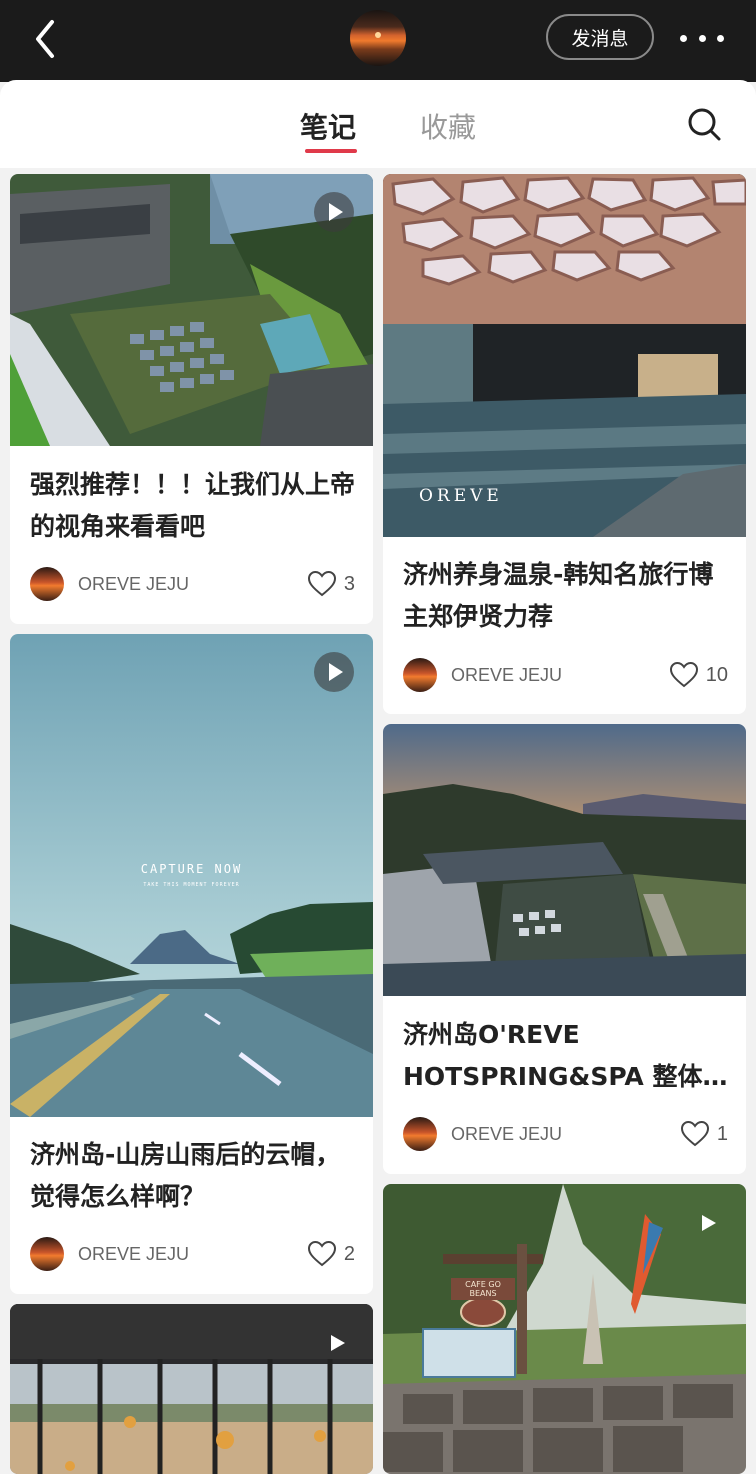 The height and width of the screenshot is (1474, 756). Describe the element at coordinates (349, 1253) in the screenshot. I see `like-count: 2` at that location.